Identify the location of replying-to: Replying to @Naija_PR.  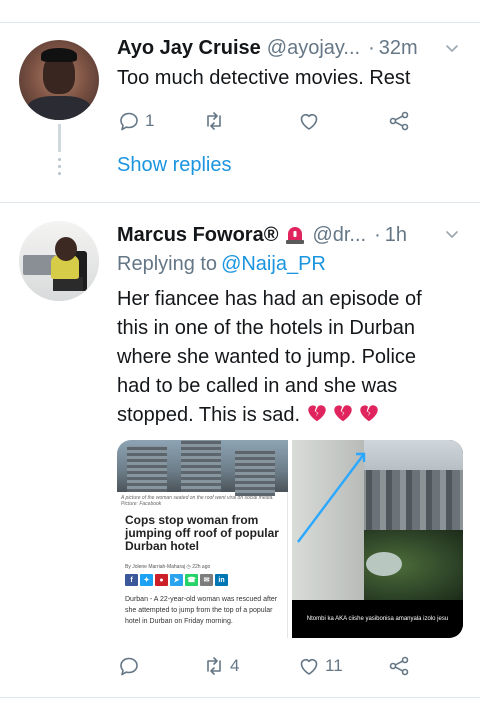
(221, 264).